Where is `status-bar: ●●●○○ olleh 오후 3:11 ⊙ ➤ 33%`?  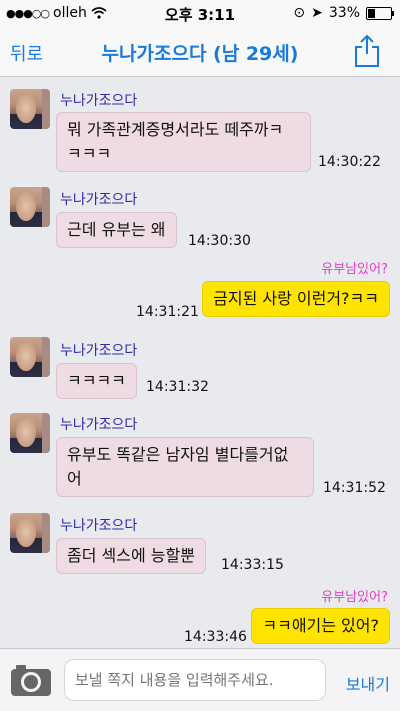 status-bar: ●●●○○ olleh 오후 3:11 ⊙ ➤ 33% is located at coordinates (200, 13).